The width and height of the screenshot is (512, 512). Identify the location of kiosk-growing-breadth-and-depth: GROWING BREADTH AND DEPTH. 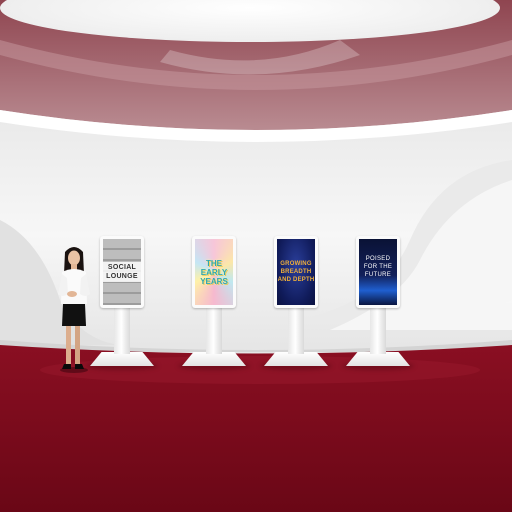
(296, 303).